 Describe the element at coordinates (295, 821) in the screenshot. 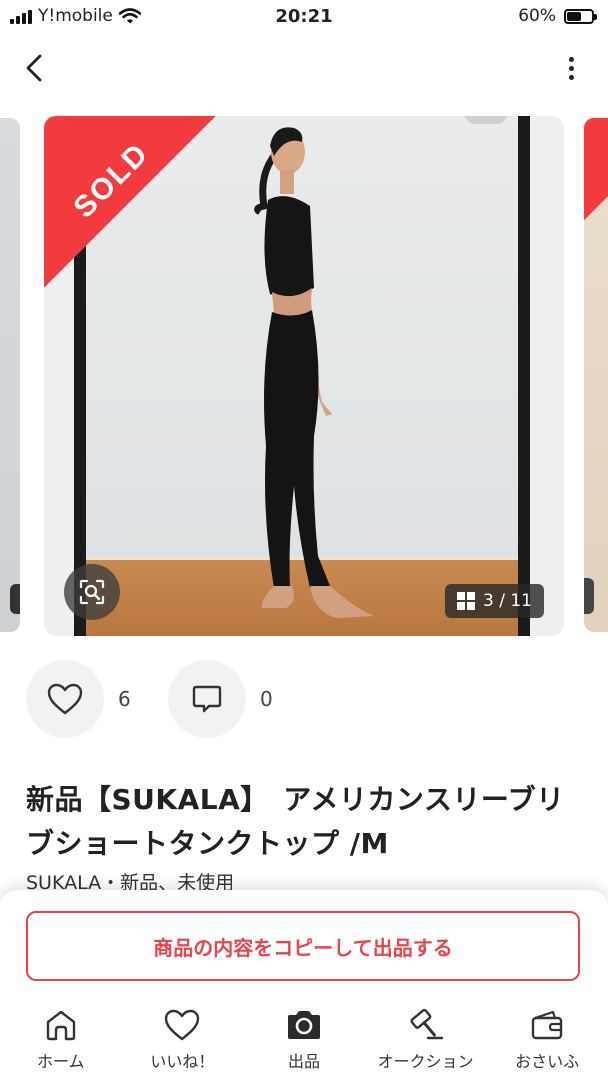

I see `product-title: 新品【SUKALA】 アメリカンスリーブリブショートタンクトップ /M` at that location.